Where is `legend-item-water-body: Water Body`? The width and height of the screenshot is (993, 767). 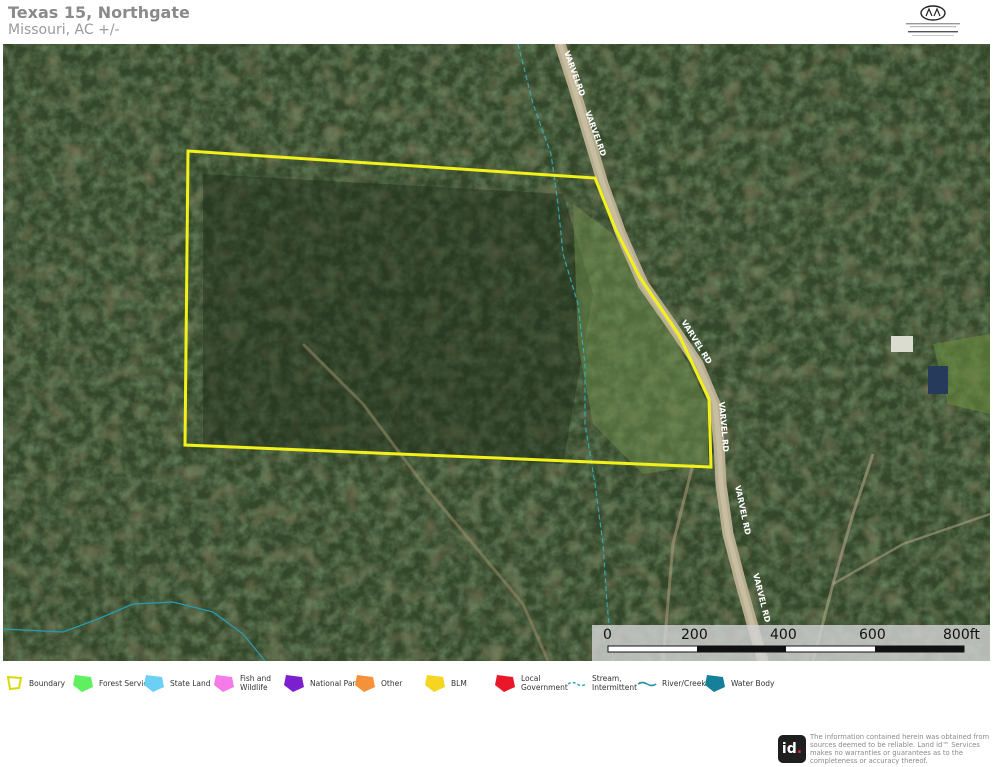 legend-item-water-body: Water Body is located at coordinates (739, 683).